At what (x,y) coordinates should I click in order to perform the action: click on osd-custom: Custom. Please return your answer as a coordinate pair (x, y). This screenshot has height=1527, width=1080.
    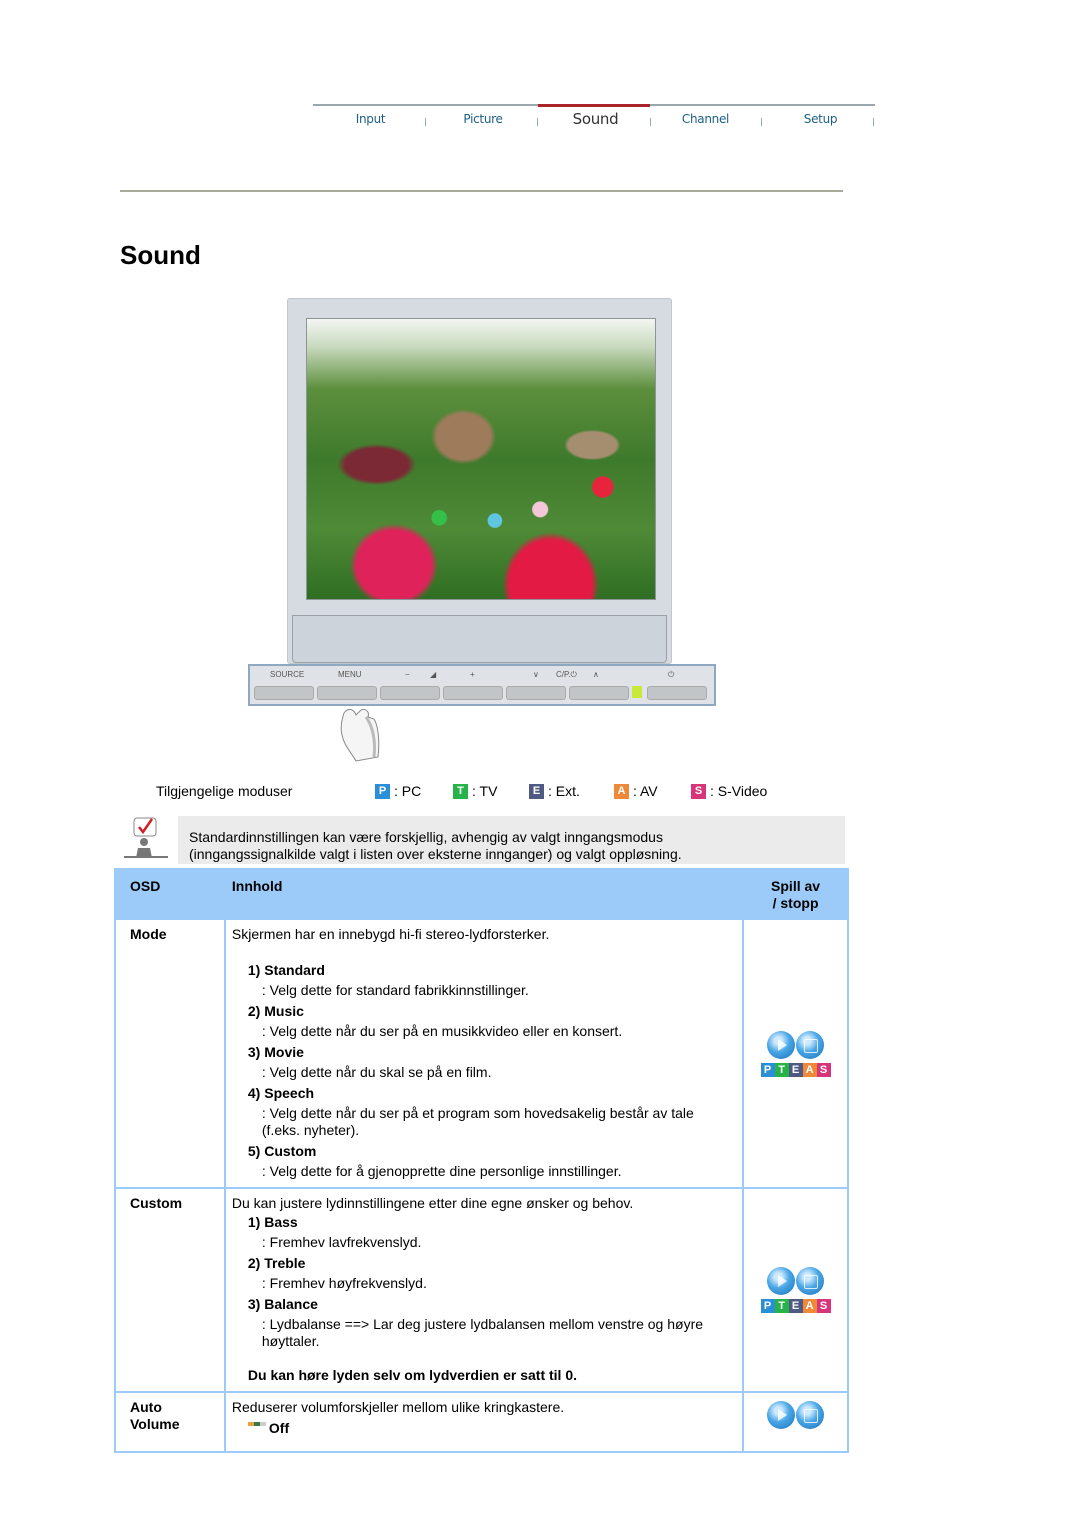
    Looking at the image, I should click on (170, 1290).